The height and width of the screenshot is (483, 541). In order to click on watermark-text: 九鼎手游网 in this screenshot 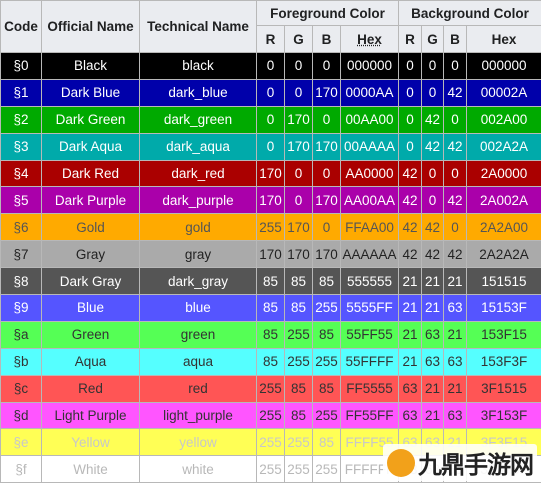, I will do `click(476, 465)`.